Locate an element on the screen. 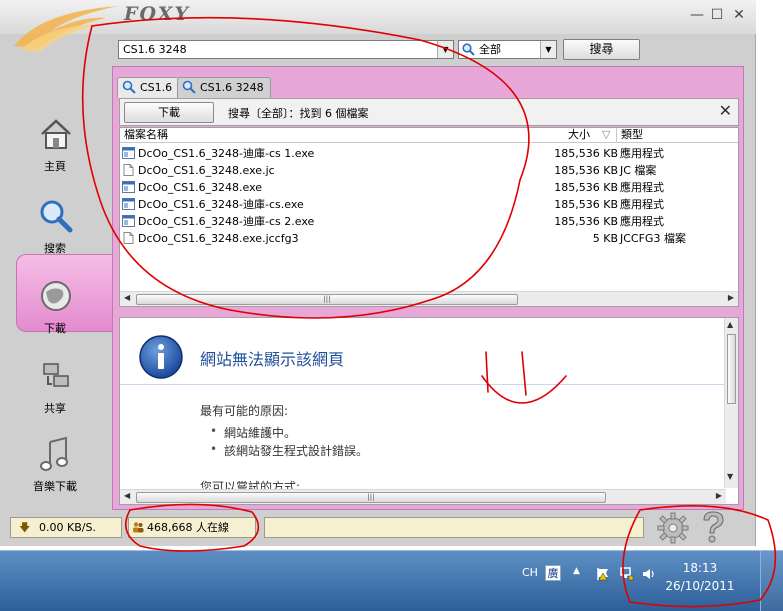  file-type: JC 檔案 is located at coordinates (638, 170).